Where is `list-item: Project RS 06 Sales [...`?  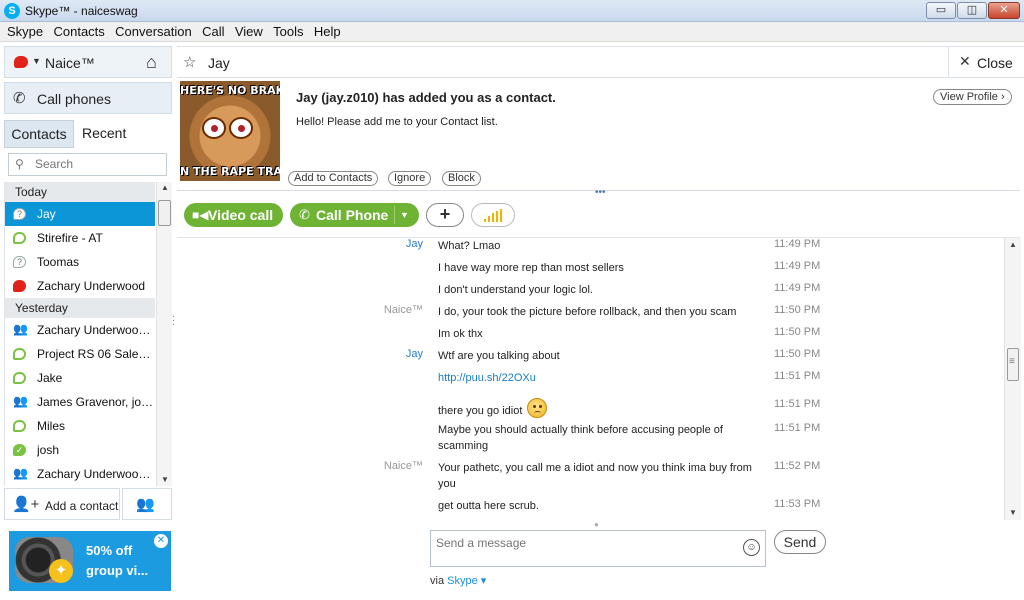 list-item: Project RS 06 Sales [... is located at coordinates (80, 354).